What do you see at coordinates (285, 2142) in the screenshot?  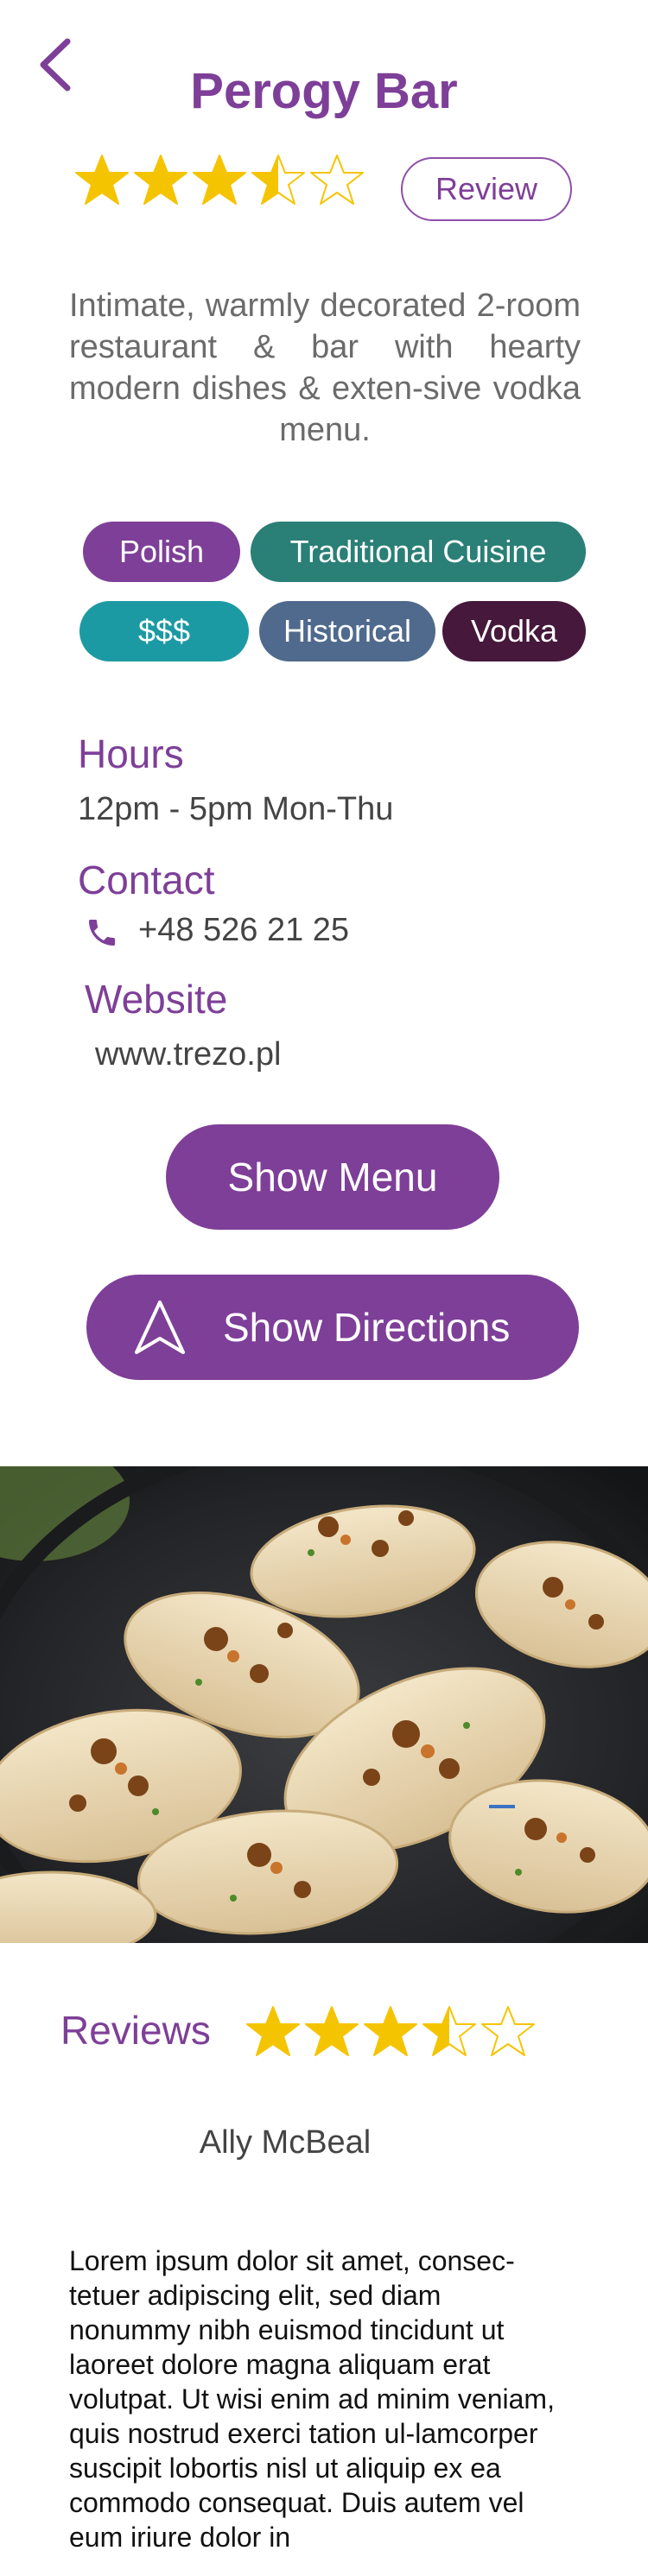 I see `reviewer-name: Ally McBeal` at bounding box center [285, 2142].